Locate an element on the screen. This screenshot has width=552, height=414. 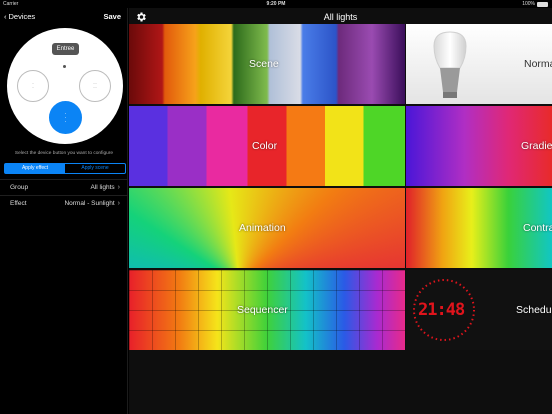
three-dots-icon: · · · is located at coordinates (65, 117).